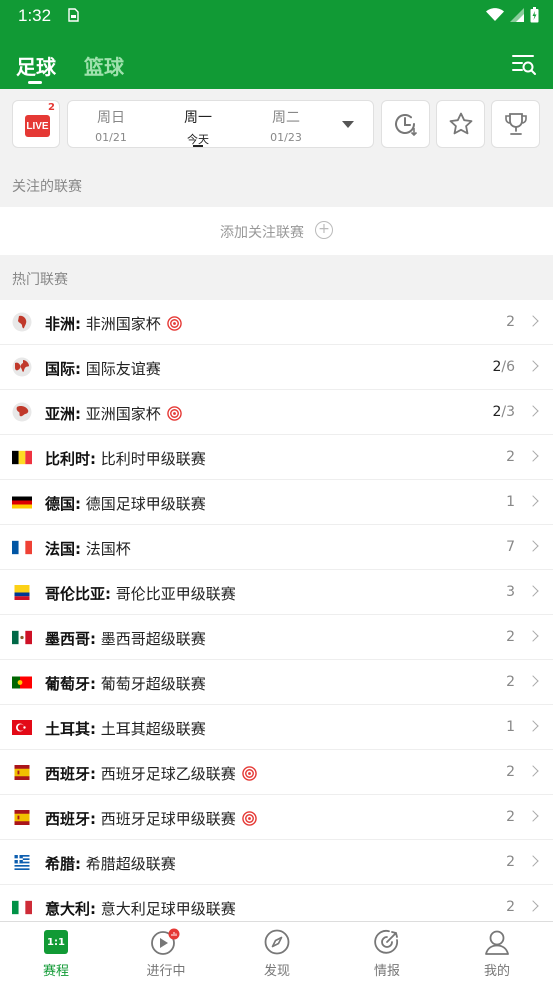  What do you see at coordinates (324, 230) in the screenshot?
I see `add-circle-icon: +` at bounding box center [324, 230].